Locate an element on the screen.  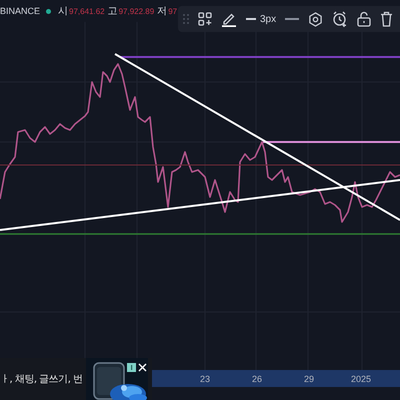
ohlc-label: 시 is located at coordinates (63, 11).